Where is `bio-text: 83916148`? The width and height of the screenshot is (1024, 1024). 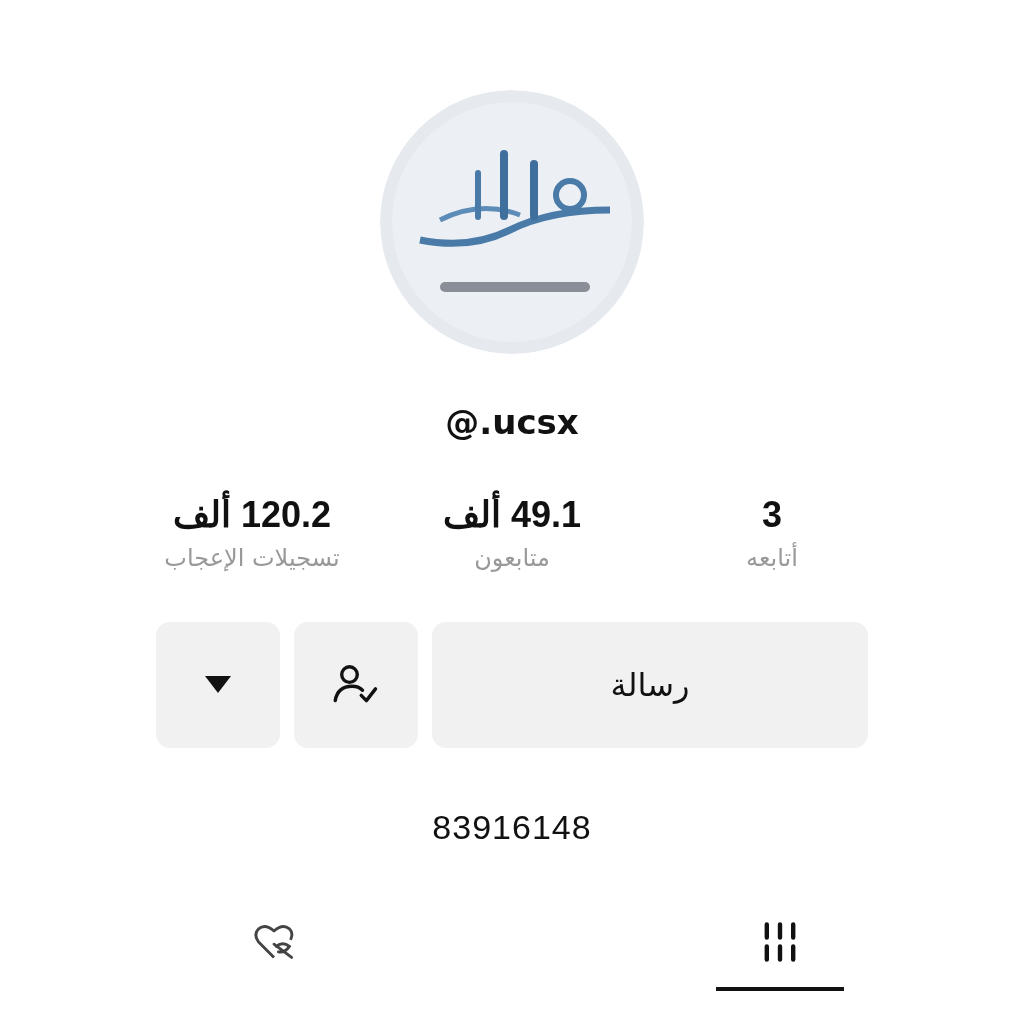 bio-text: 83916148 is located at coordinates (512, 827).